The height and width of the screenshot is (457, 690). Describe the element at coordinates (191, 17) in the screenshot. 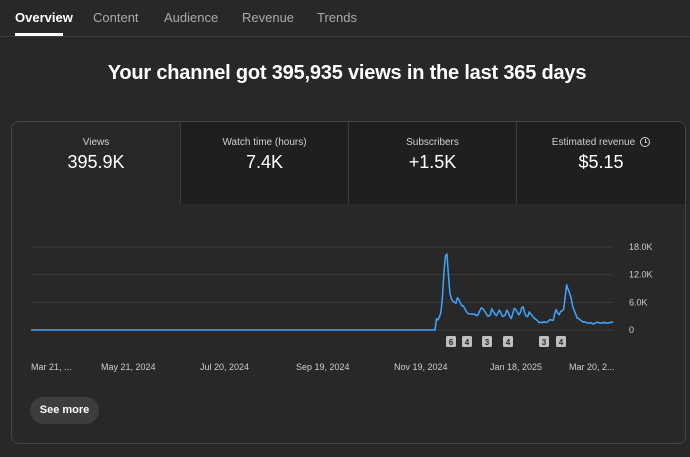

I see `tab-audience: Audience` at that location.